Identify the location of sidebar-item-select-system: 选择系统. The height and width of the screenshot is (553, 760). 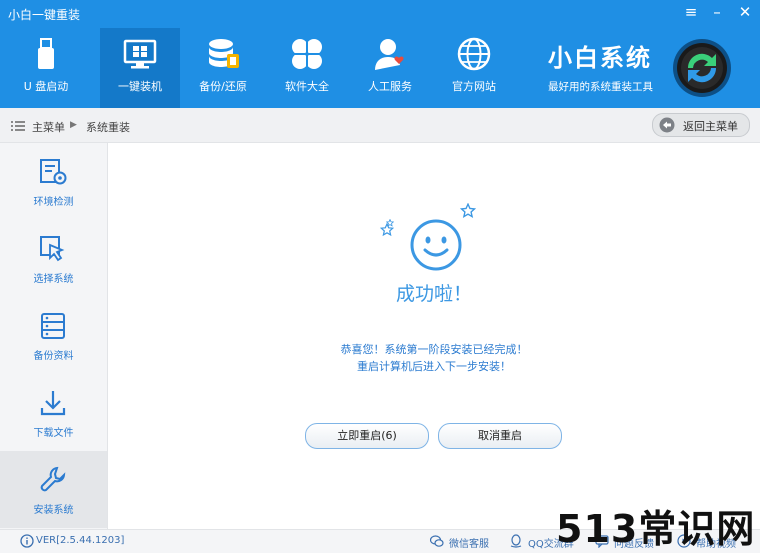
(53, 258).